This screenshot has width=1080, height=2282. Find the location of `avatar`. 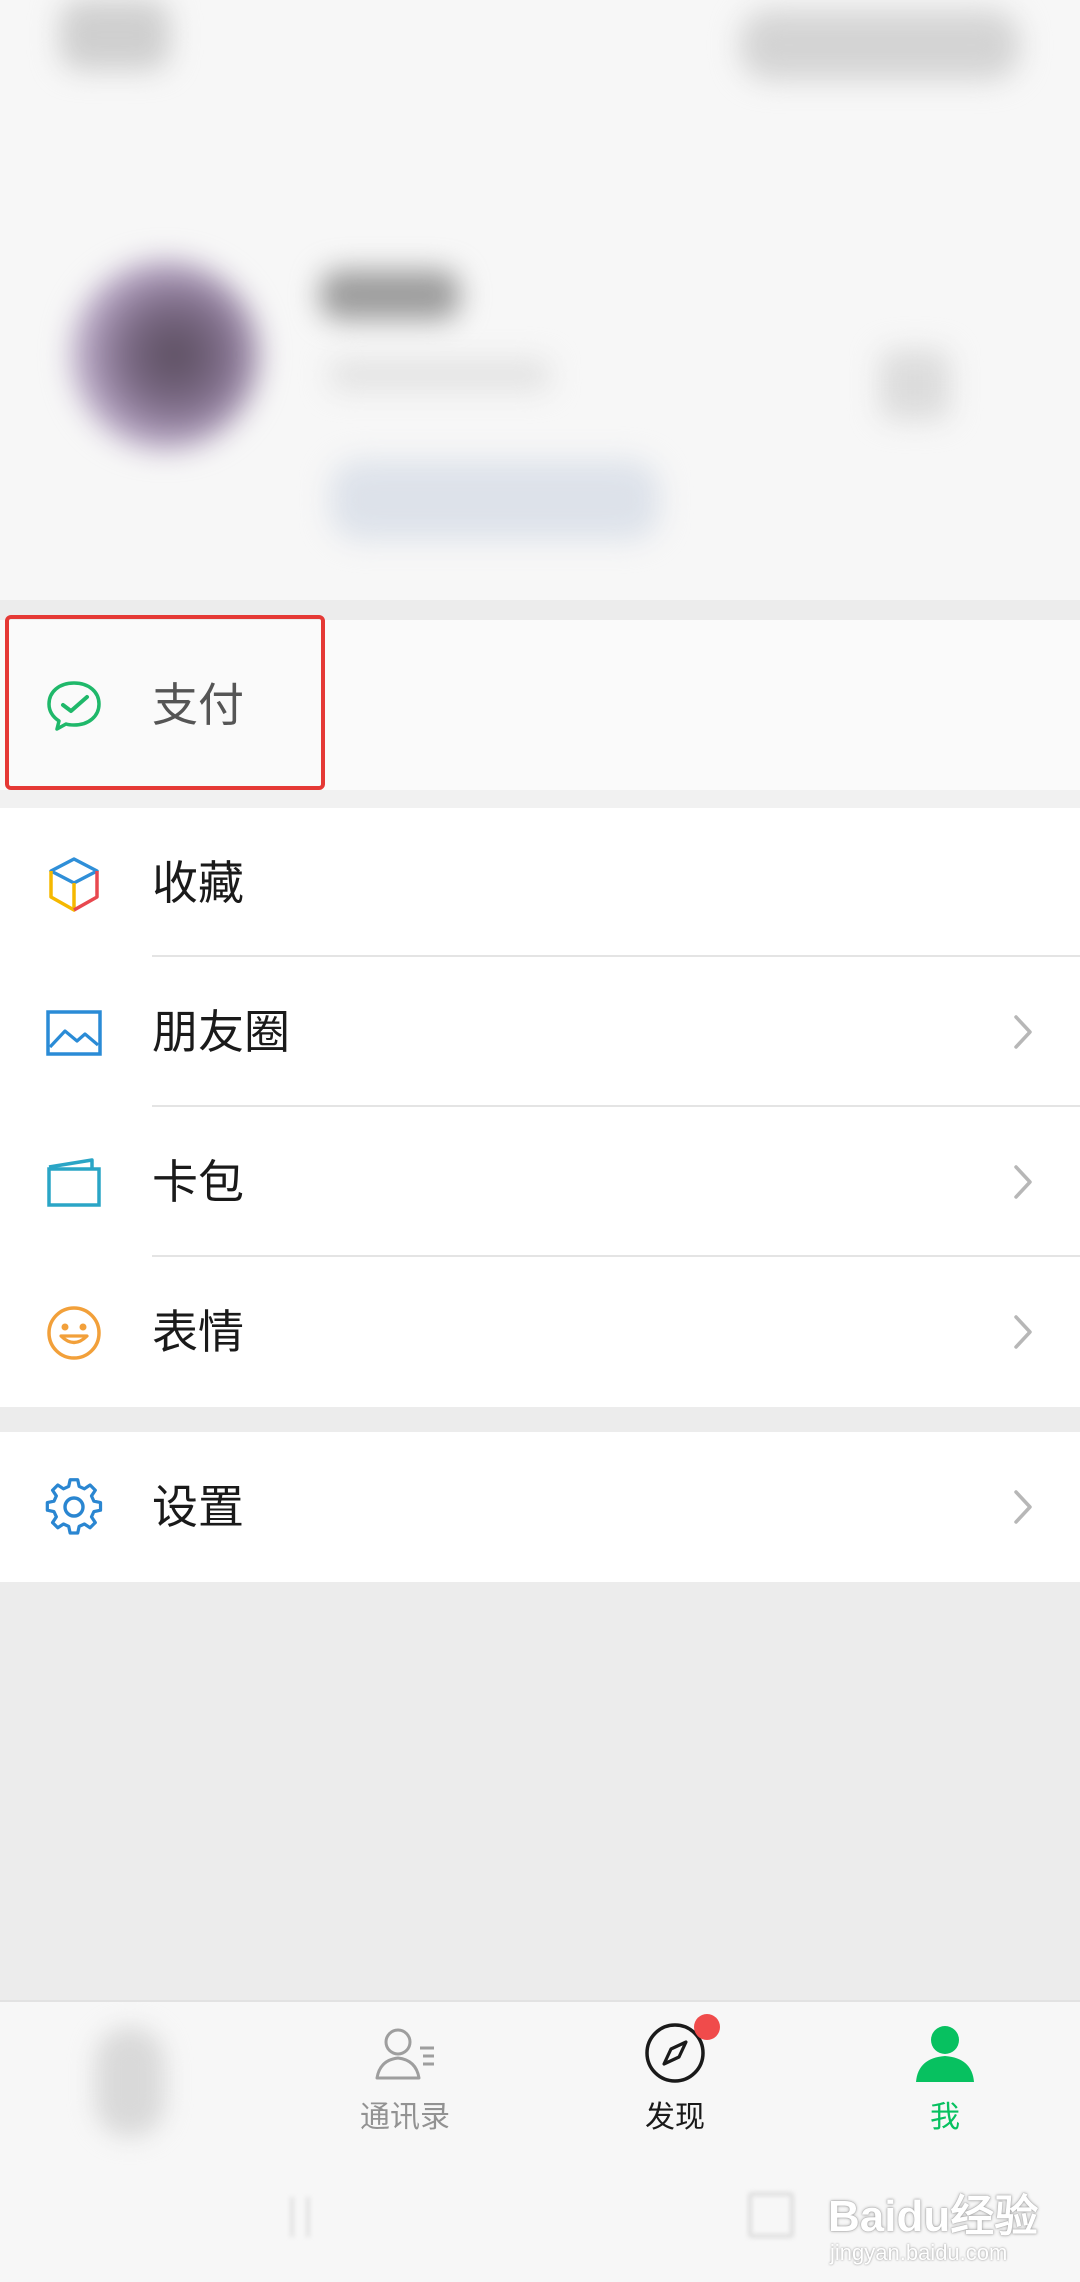

avatar is located at coordinates (165, 355).